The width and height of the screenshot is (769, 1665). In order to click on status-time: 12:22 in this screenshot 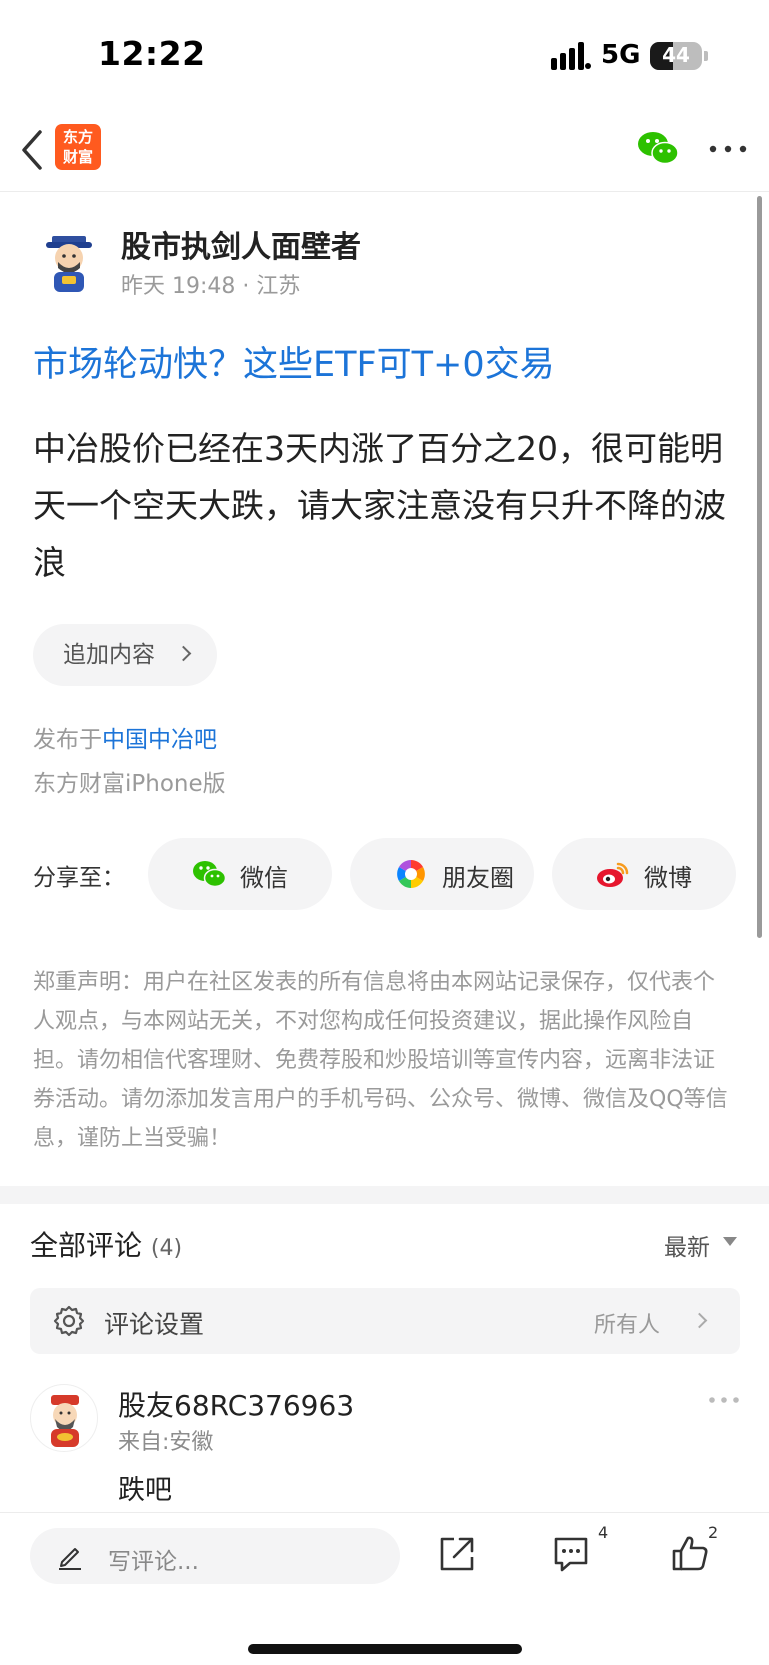, I will do `click(152, 53)`.